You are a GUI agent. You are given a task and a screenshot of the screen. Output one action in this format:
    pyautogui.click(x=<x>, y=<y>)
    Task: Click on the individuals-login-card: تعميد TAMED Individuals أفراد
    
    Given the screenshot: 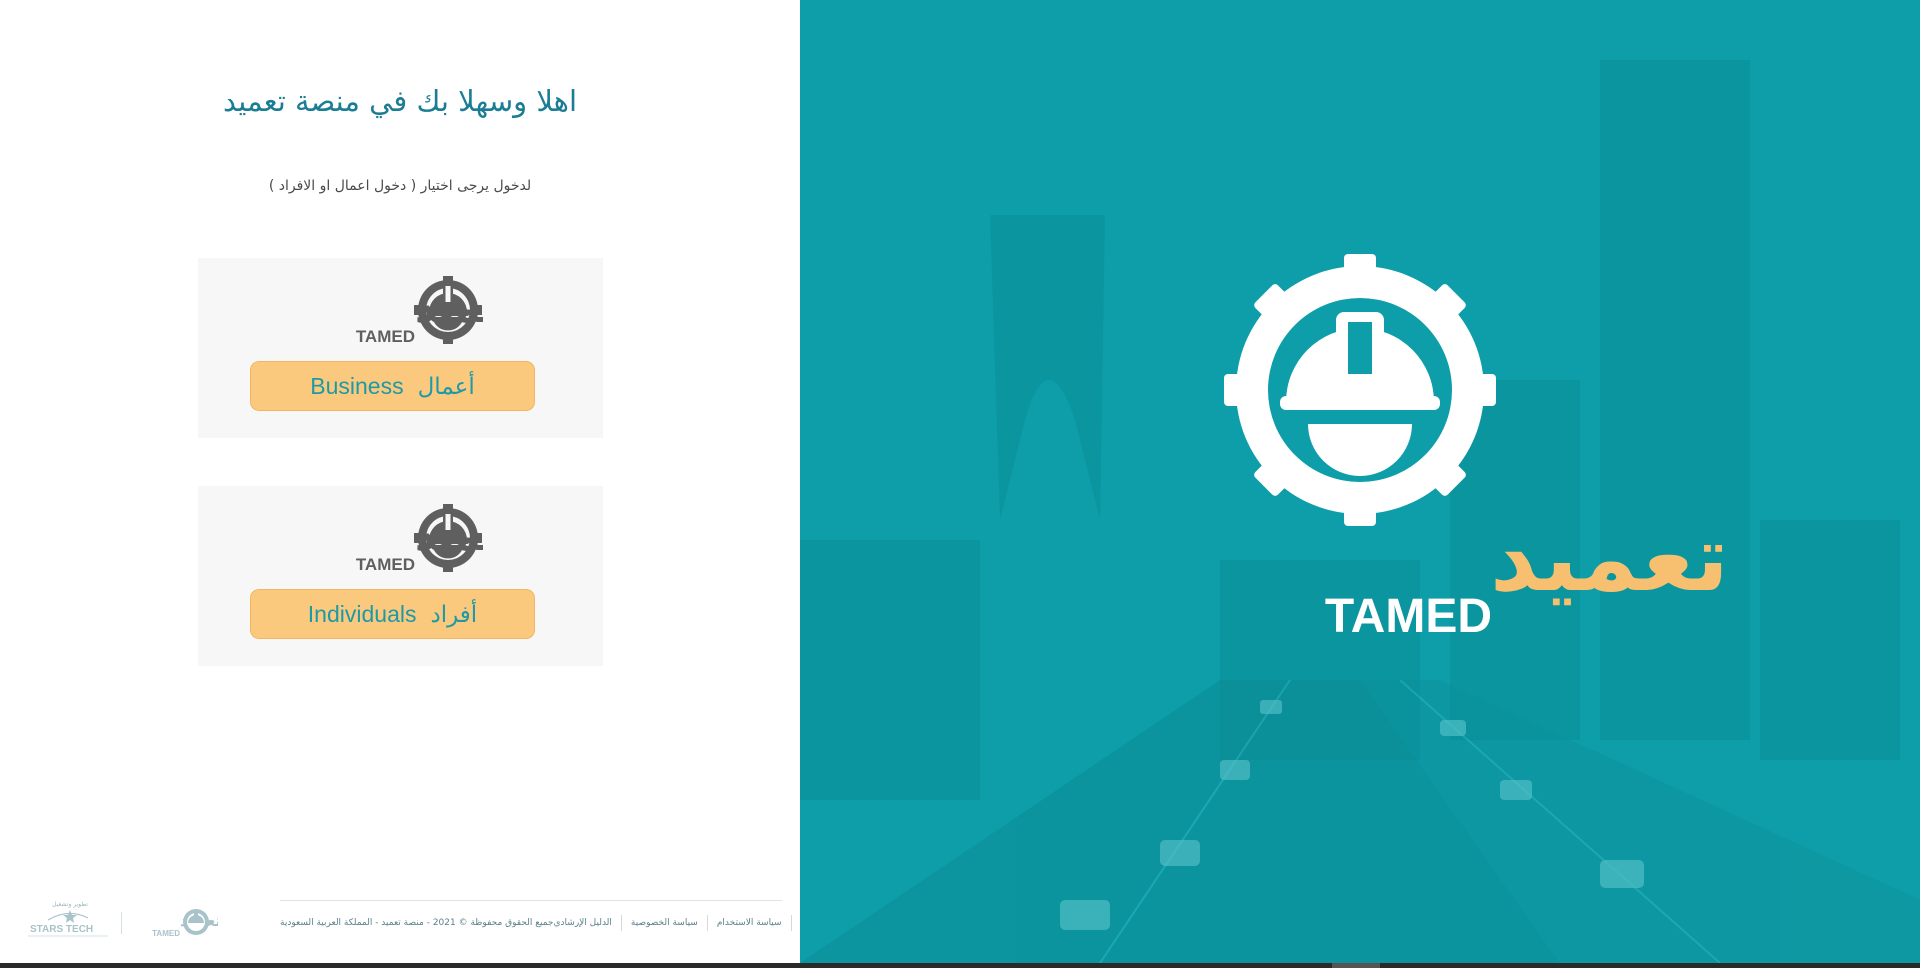 What is the action you would take?
    pyautogui.click(x=400, y=576)
    